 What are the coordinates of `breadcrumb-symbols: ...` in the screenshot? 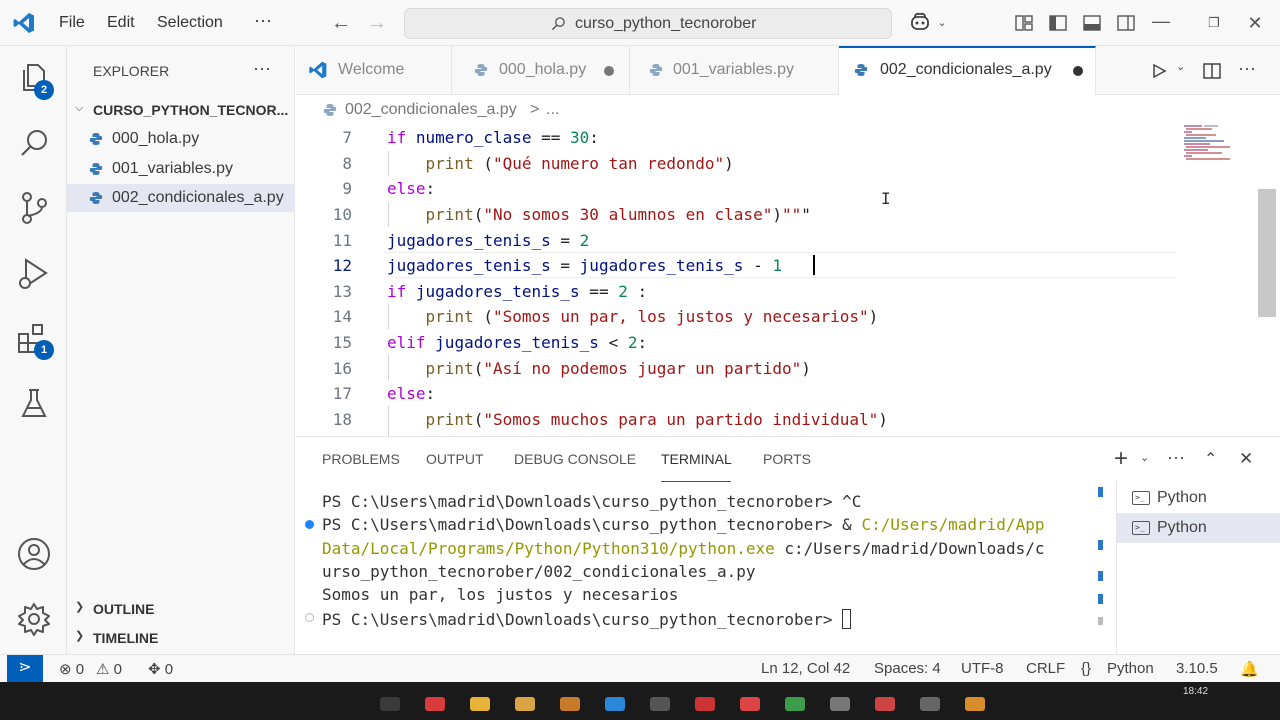 It's located at (552, 110).